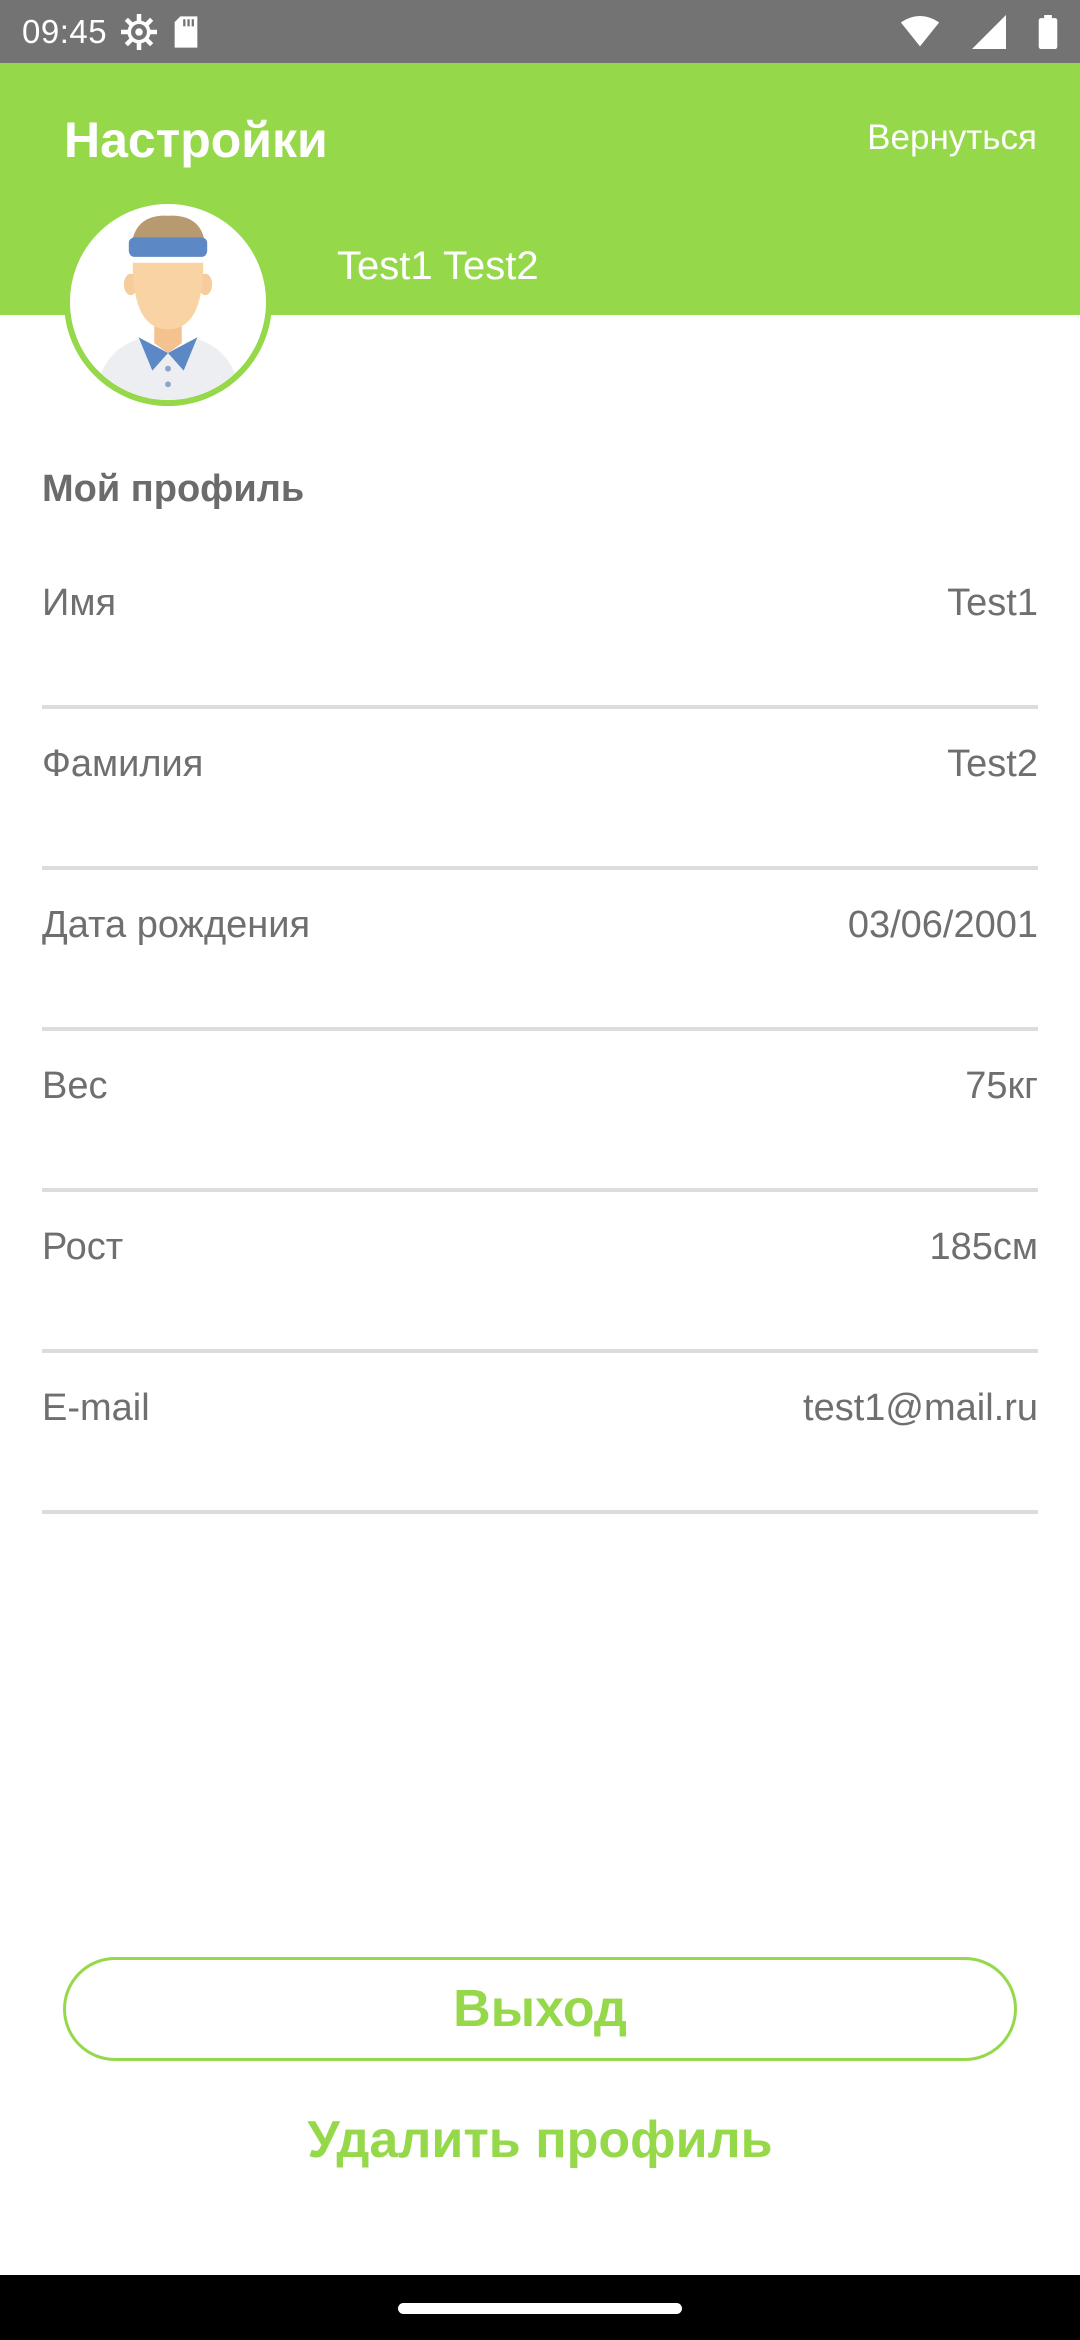 The width and height of the screenshot is (1080, 2340). Describe the element at coordinates (540, 31) in the screenshot. I see `status-bar: 09:45` at that location.